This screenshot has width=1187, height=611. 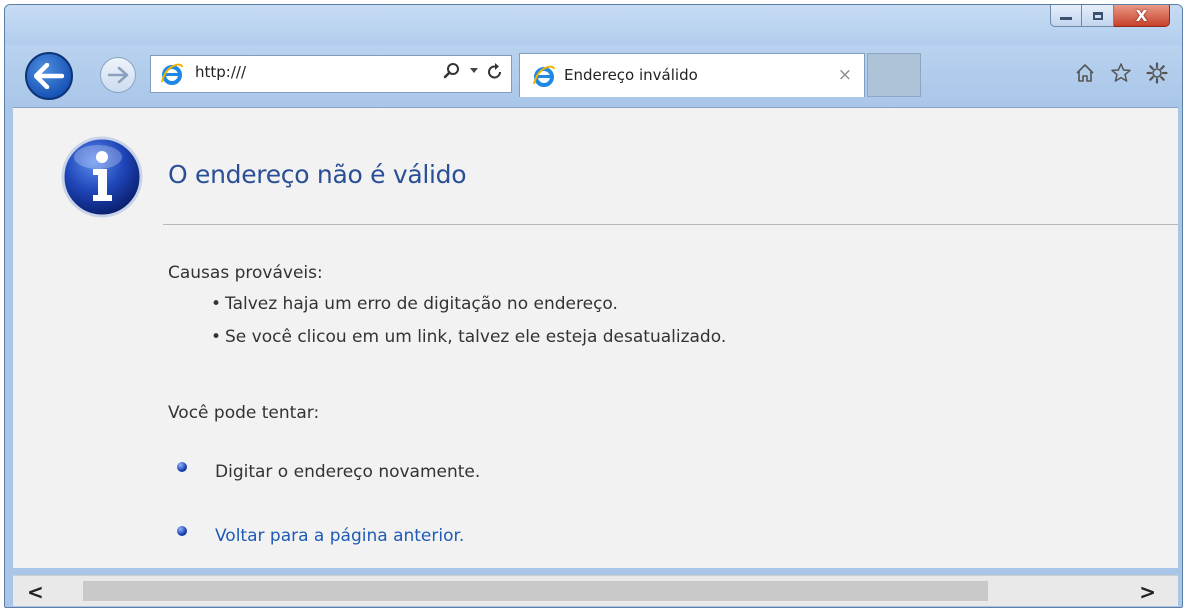 I want to click on tab-active: Endereço inválido ×, so click(x=692, y=75).